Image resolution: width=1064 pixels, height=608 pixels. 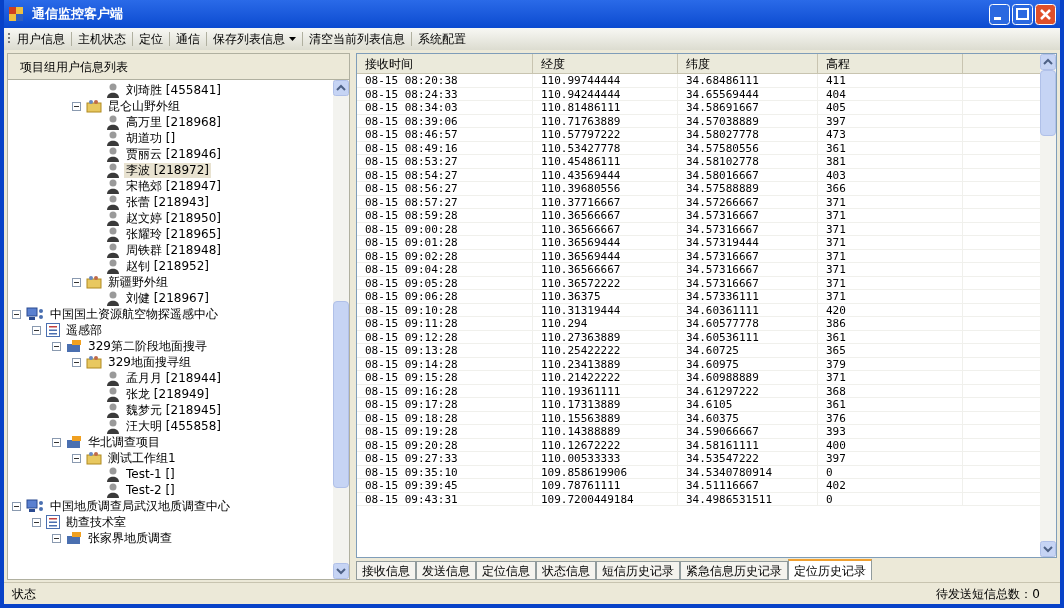 What do you see at coordinates (748, 201) in the screenshot?
I see `table-cell: 34.57266667` at bounding box center [748, 201].